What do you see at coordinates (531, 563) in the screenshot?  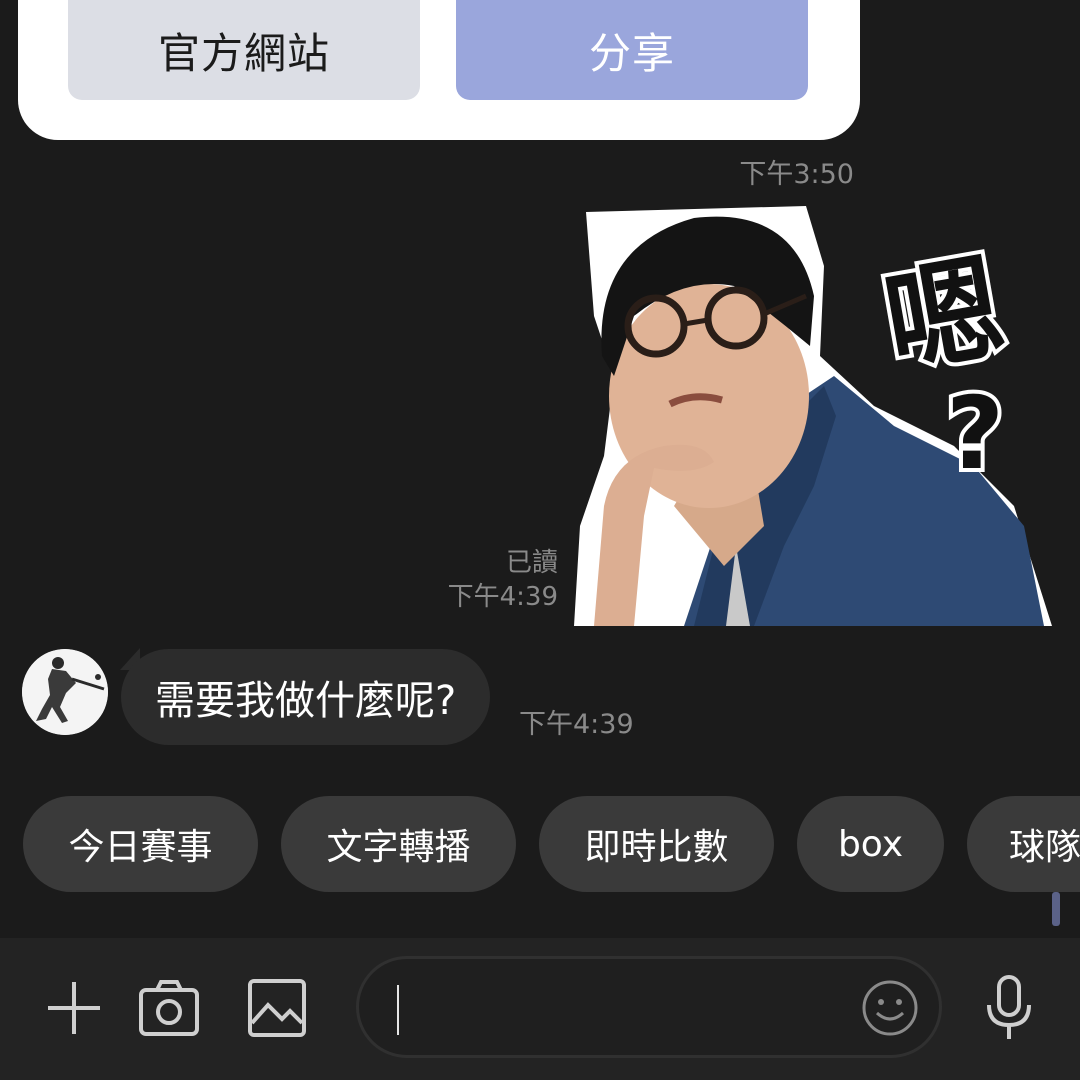 I see `read-receipt: 已讀` at bounding box center [531, 563].